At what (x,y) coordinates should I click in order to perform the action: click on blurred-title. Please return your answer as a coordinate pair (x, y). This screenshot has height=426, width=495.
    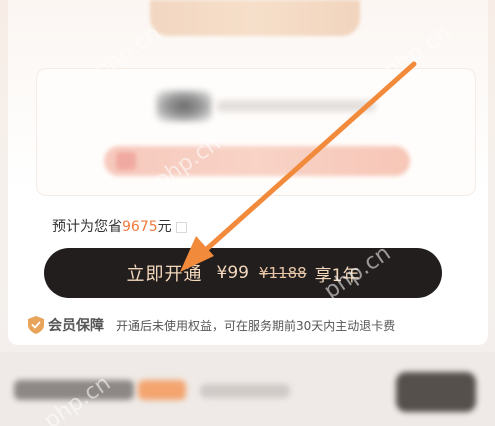
    Looking at the image, I should click on (296, 106).